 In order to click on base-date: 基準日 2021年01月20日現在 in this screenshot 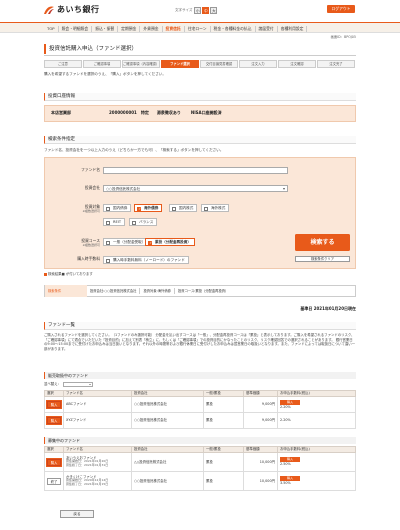, I will do `click(328, 308)`.